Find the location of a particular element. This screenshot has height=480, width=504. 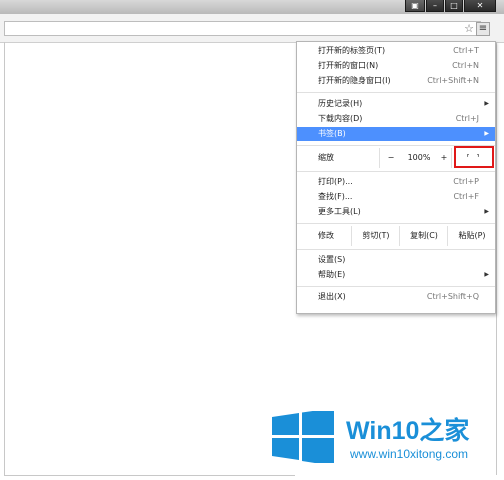

window-controls: ⁠▣ – □ ✕ is located at coordinates (450, 7).